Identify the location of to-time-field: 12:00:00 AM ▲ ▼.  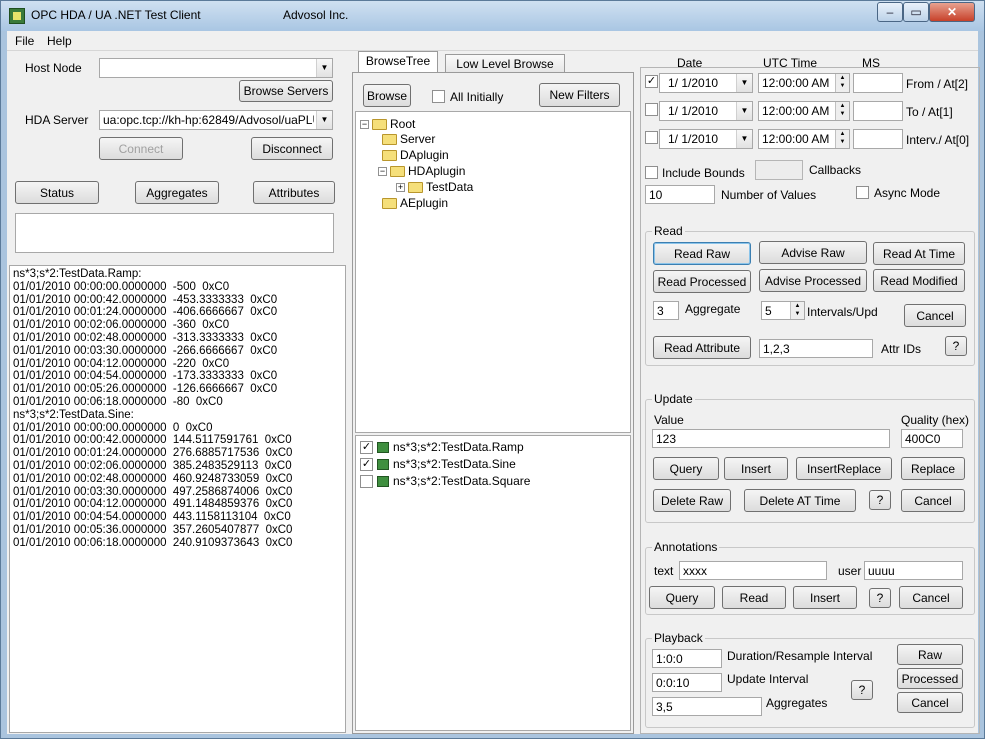
(804, 111).